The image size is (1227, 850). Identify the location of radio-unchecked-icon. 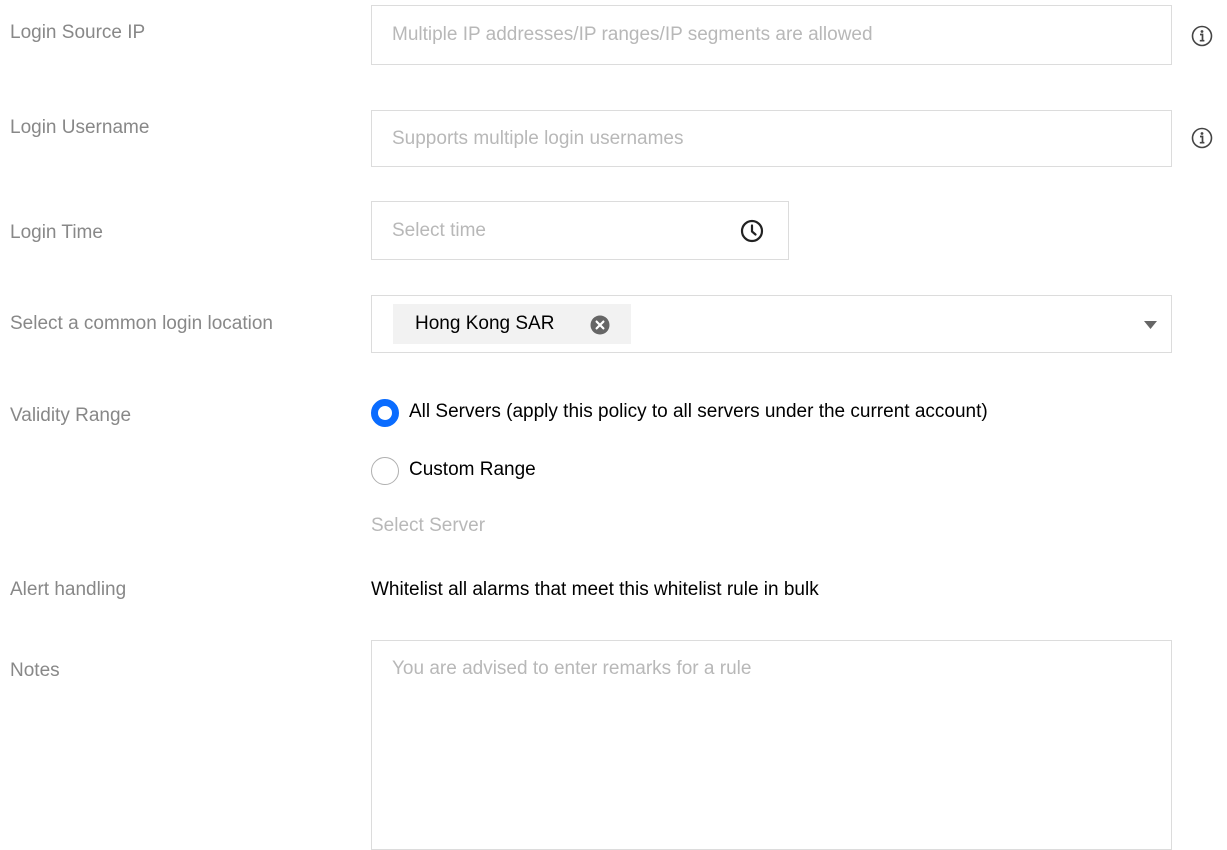
(385, 471).